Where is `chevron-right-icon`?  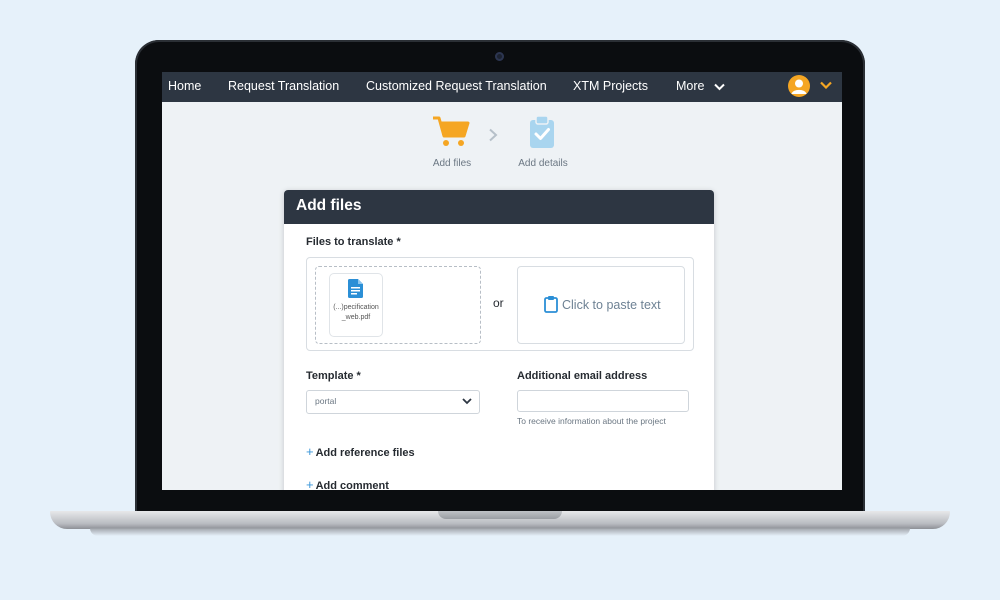
chevron-right-icon is located at coordinates (493, 135).